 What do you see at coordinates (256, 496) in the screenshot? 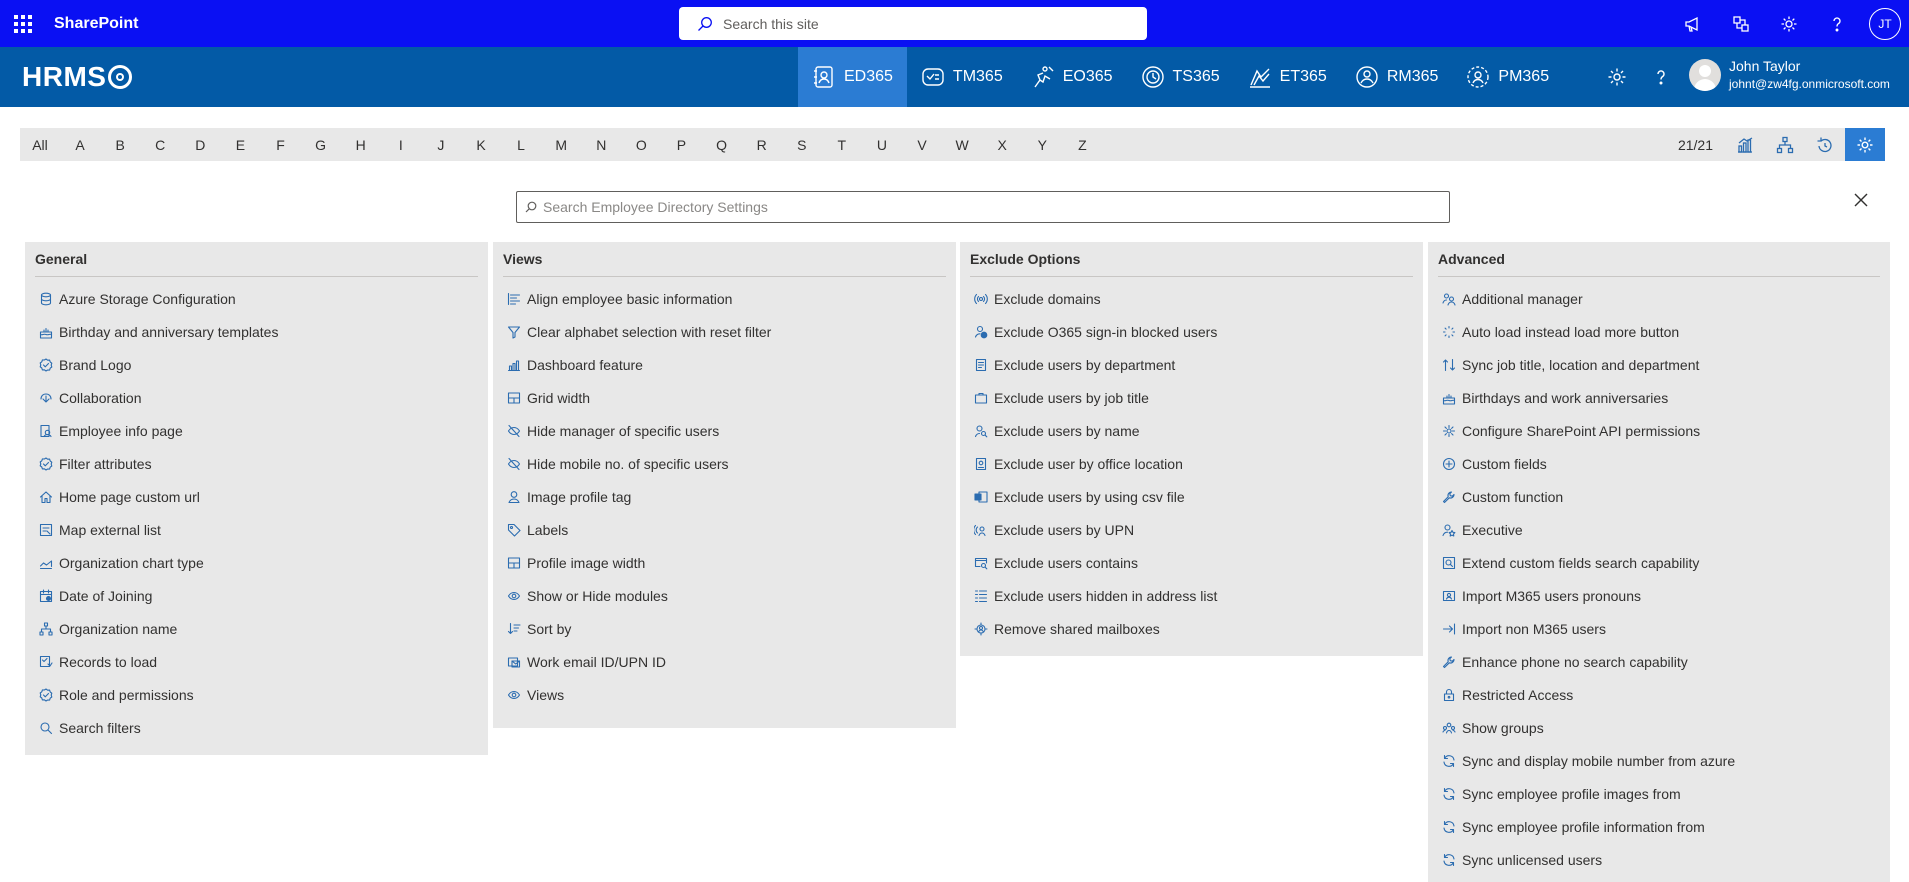
I see `settings-item: Home page custom url` at bounding box center [256, 496].